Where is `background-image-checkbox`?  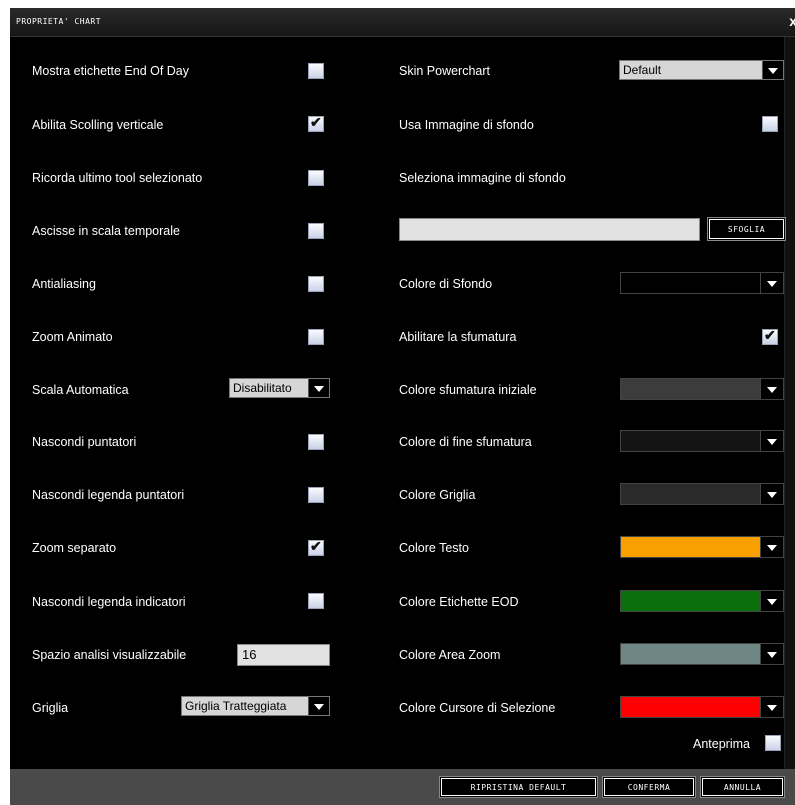 background-image-checkbox is located at coordinates (770, 124).